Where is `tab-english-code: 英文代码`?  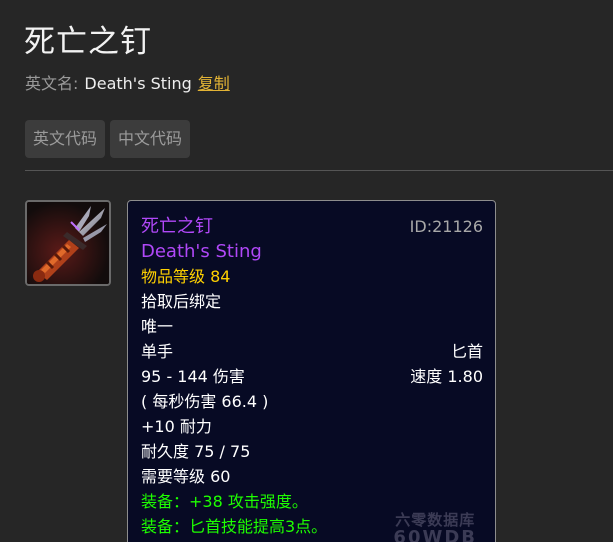 tab-english-code: 英文代码 is located at coordinates (65, 139).